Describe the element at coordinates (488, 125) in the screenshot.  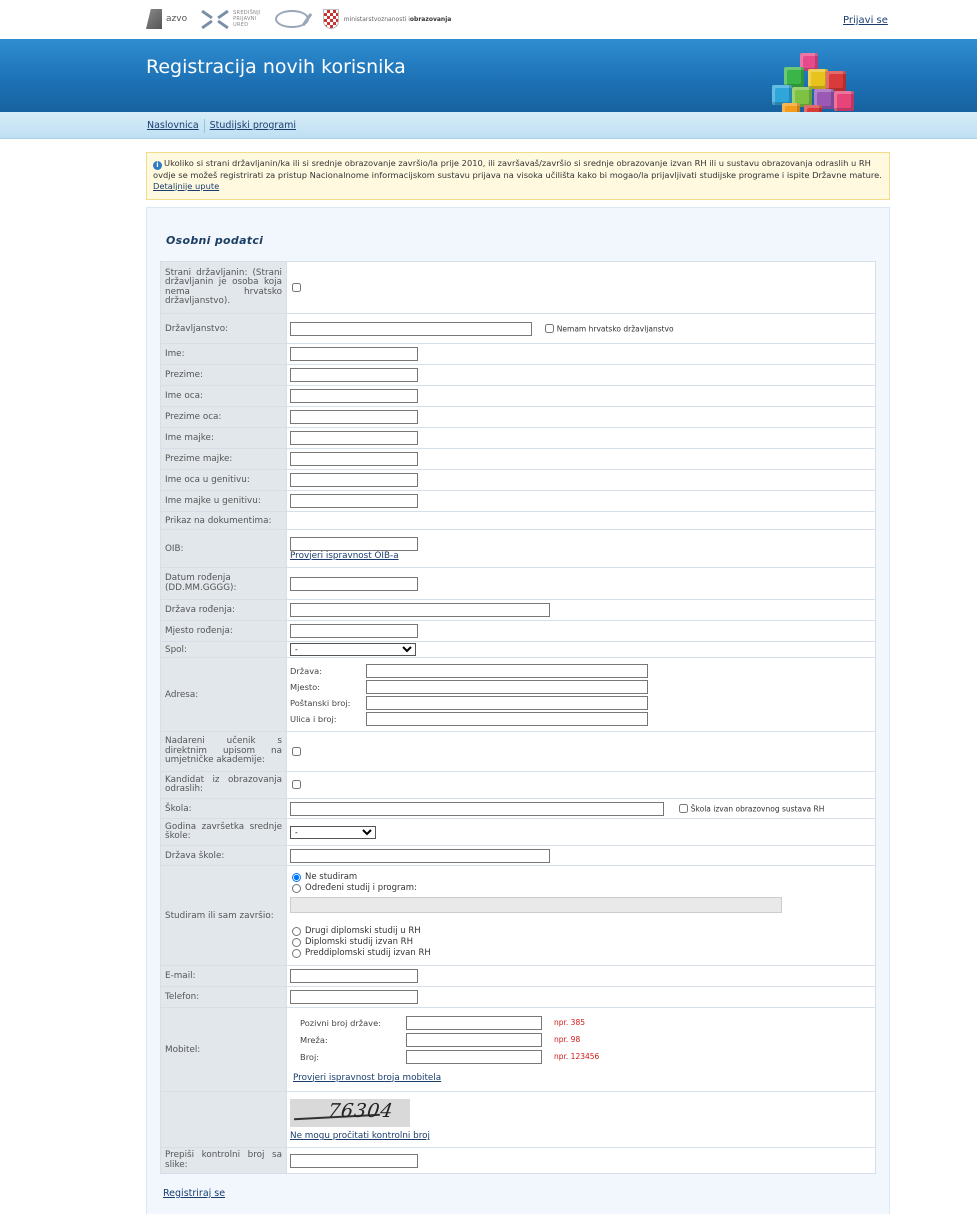
I see `main-nav: Naslovnica Studijski programi` at that location.